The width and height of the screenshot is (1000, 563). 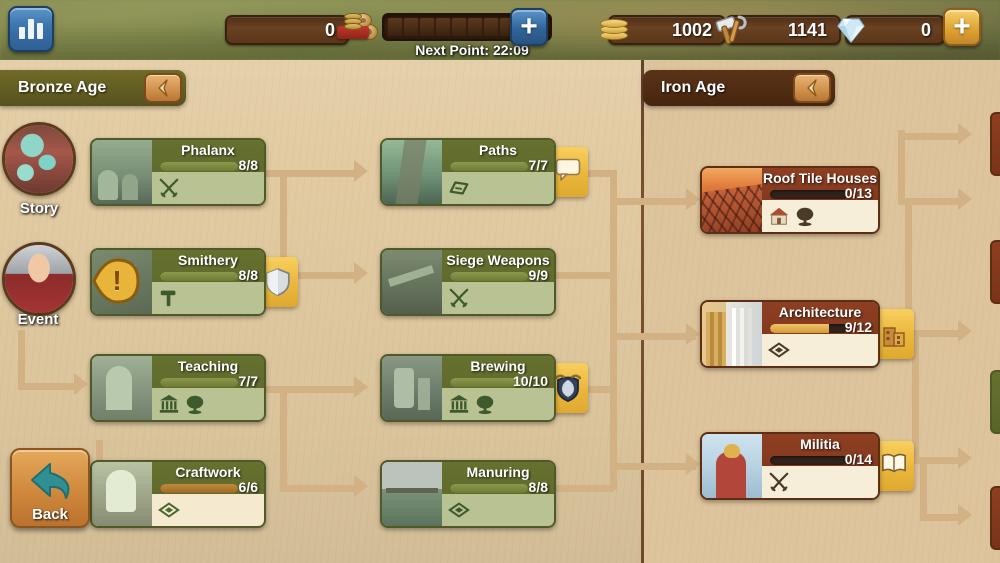 I want to click on tech-card-title: Paths, so click(x=498, y=150).